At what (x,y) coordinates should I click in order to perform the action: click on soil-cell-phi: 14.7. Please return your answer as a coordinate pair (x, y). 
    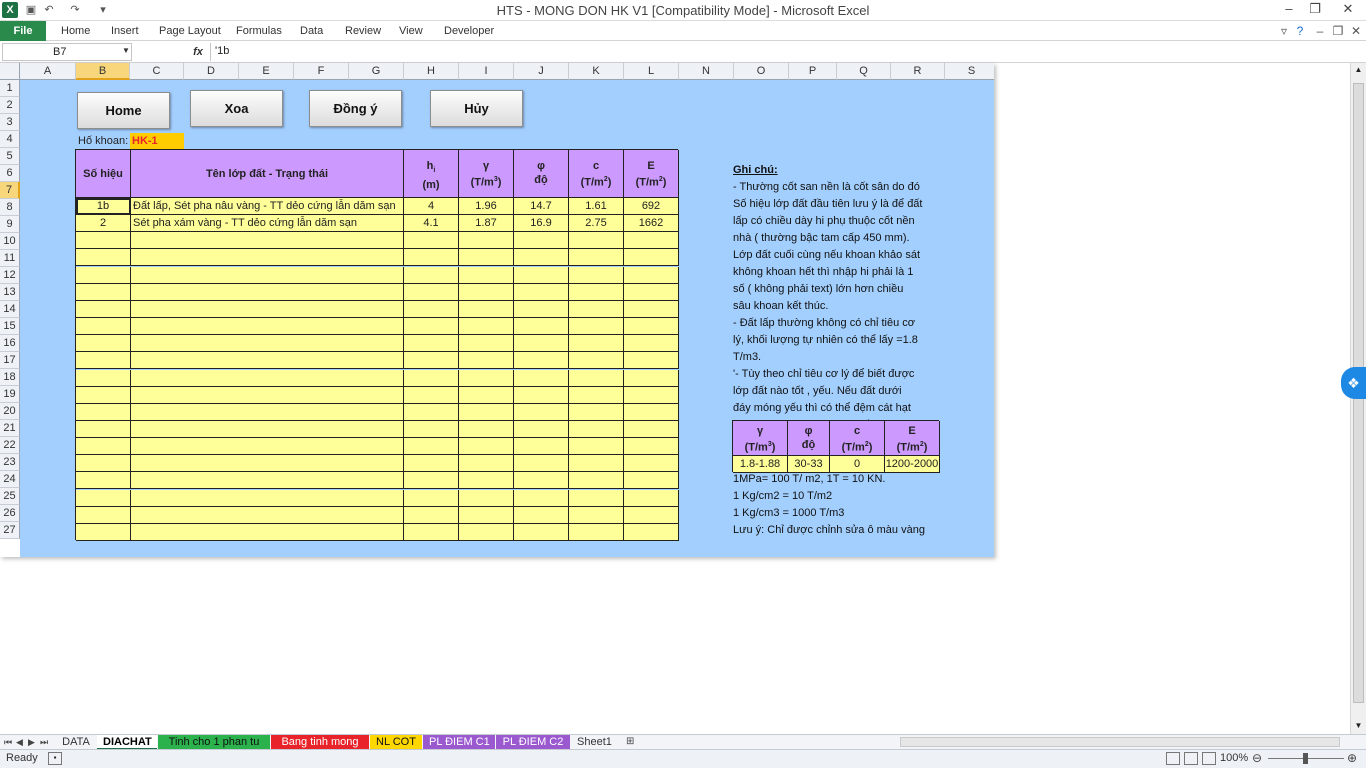
    Looking at the image, I should click on (541, 206).